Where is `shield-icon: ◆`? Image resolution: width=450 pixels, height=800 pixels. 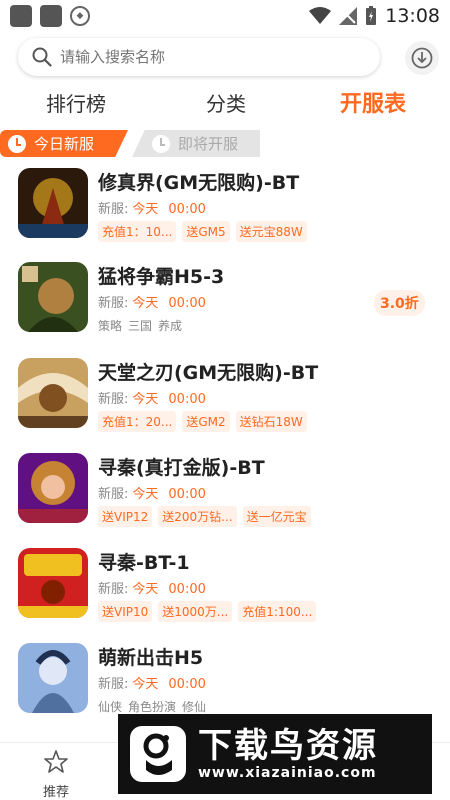
shield-icon: ◆ is located at coordinates (80, 16).